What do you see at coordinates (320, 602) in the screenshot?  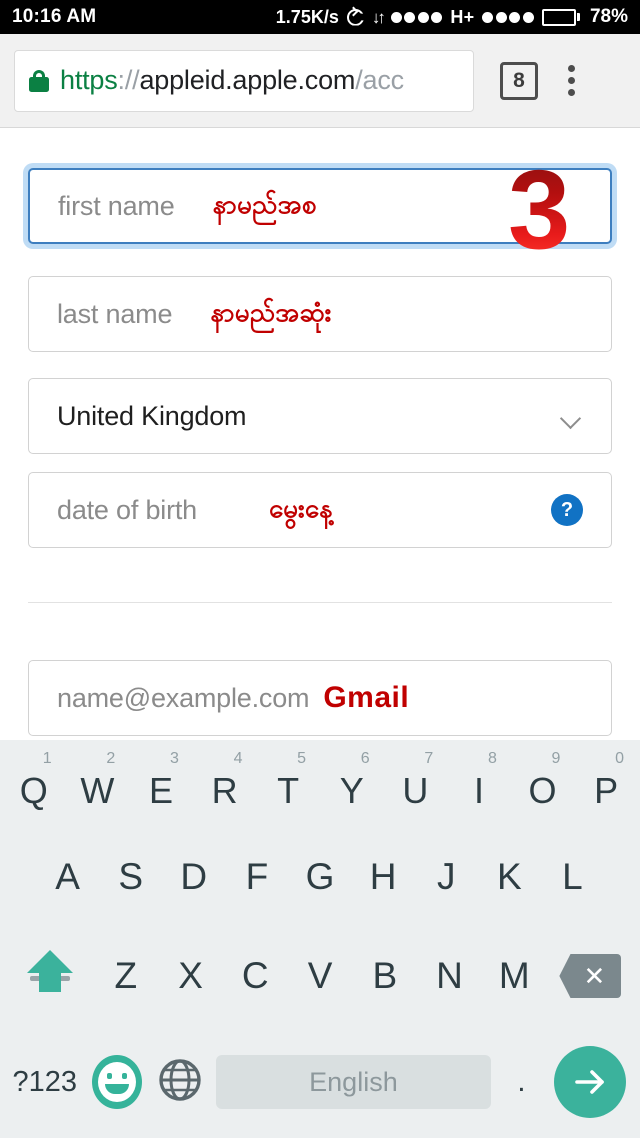 I see `section-divider` at bounding box center [320, 602].